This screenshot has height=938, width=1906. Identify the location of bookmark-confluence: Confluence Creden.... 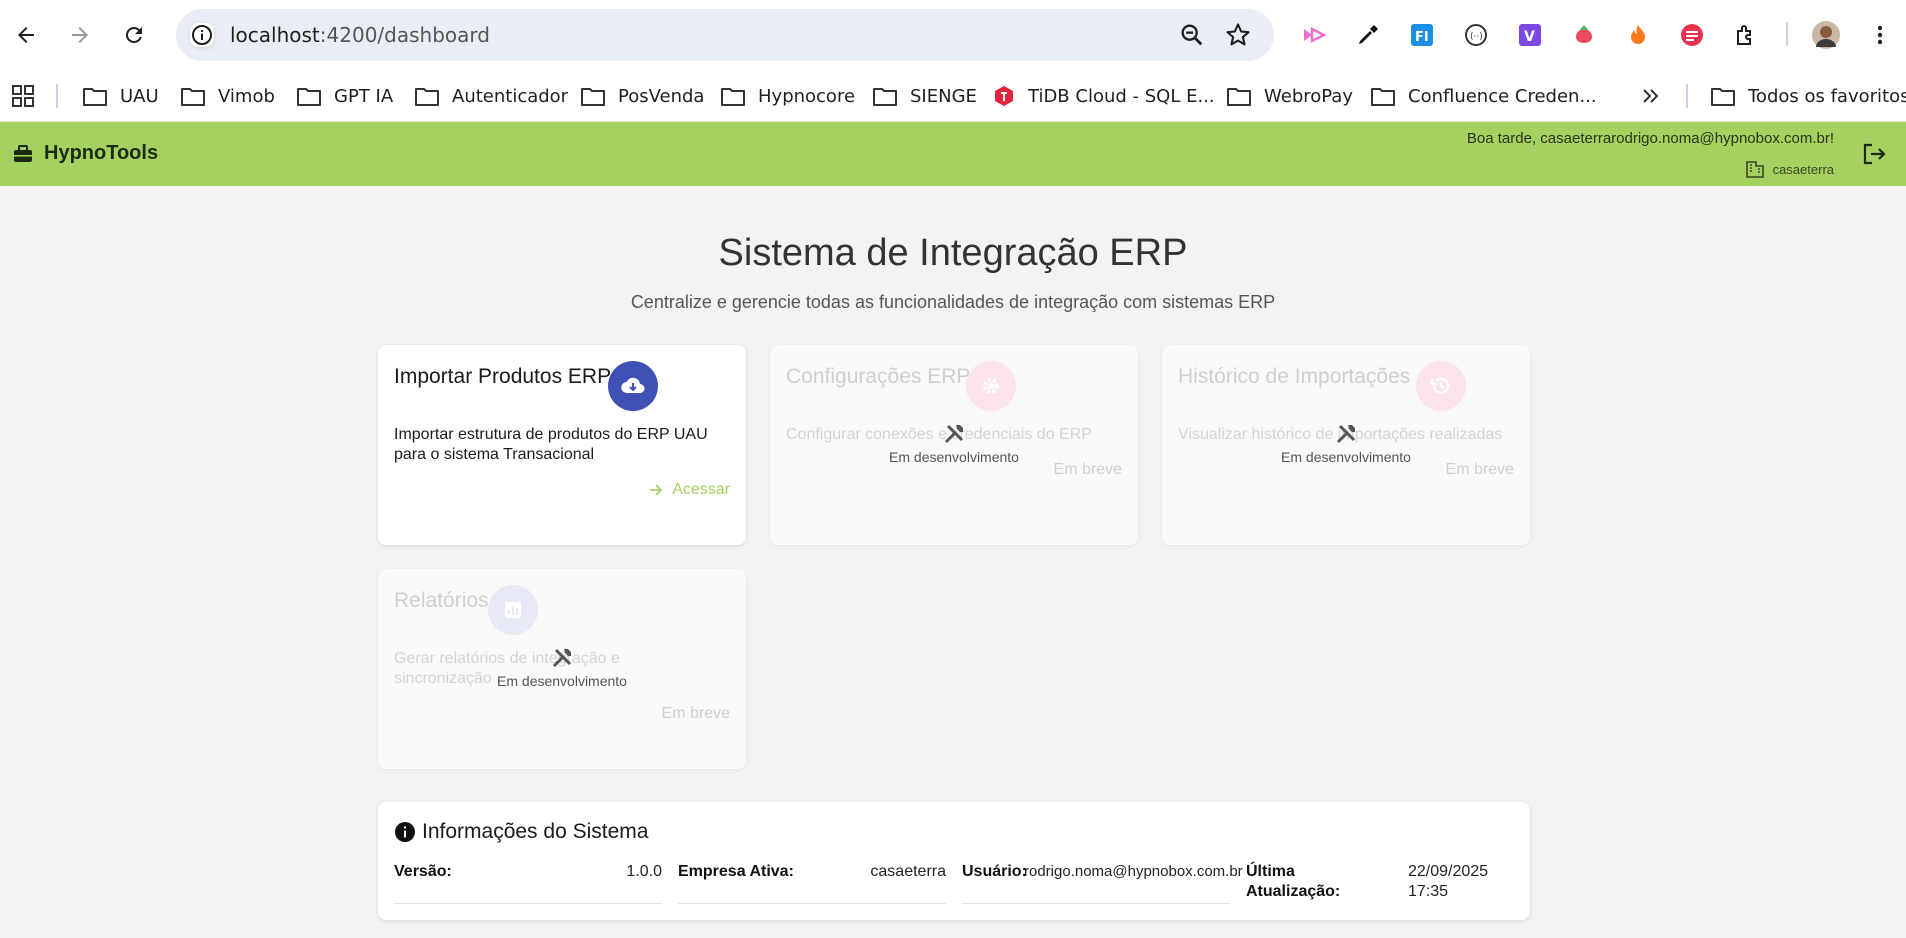
(1483, 96).